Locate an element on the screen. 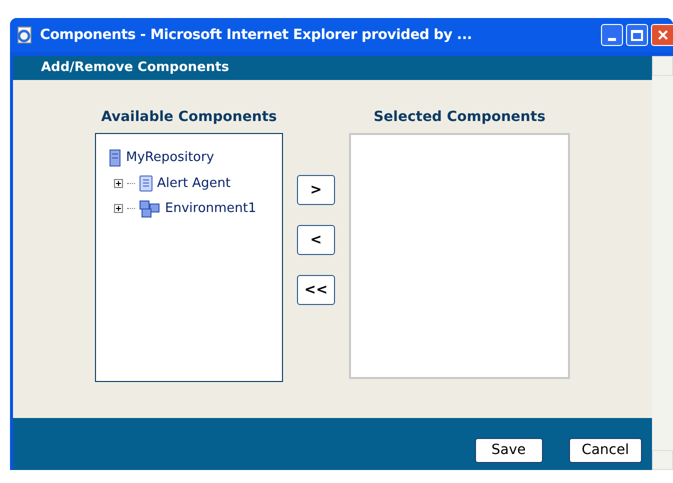 The height and width of the screenshot is (483, 673). dialog-button: Save is located at coordinates (508, 450).